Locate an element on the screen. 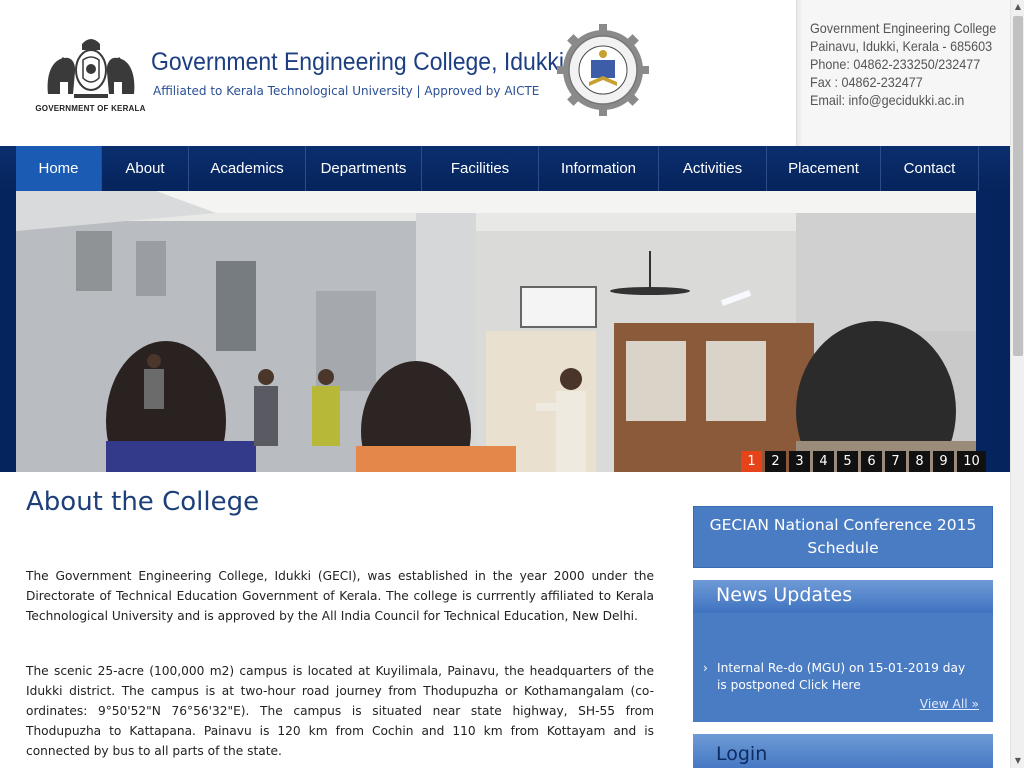  slider-pager: 1 2 3 4 5 6 7 8 9 10 is located at coordinates (863, 461).